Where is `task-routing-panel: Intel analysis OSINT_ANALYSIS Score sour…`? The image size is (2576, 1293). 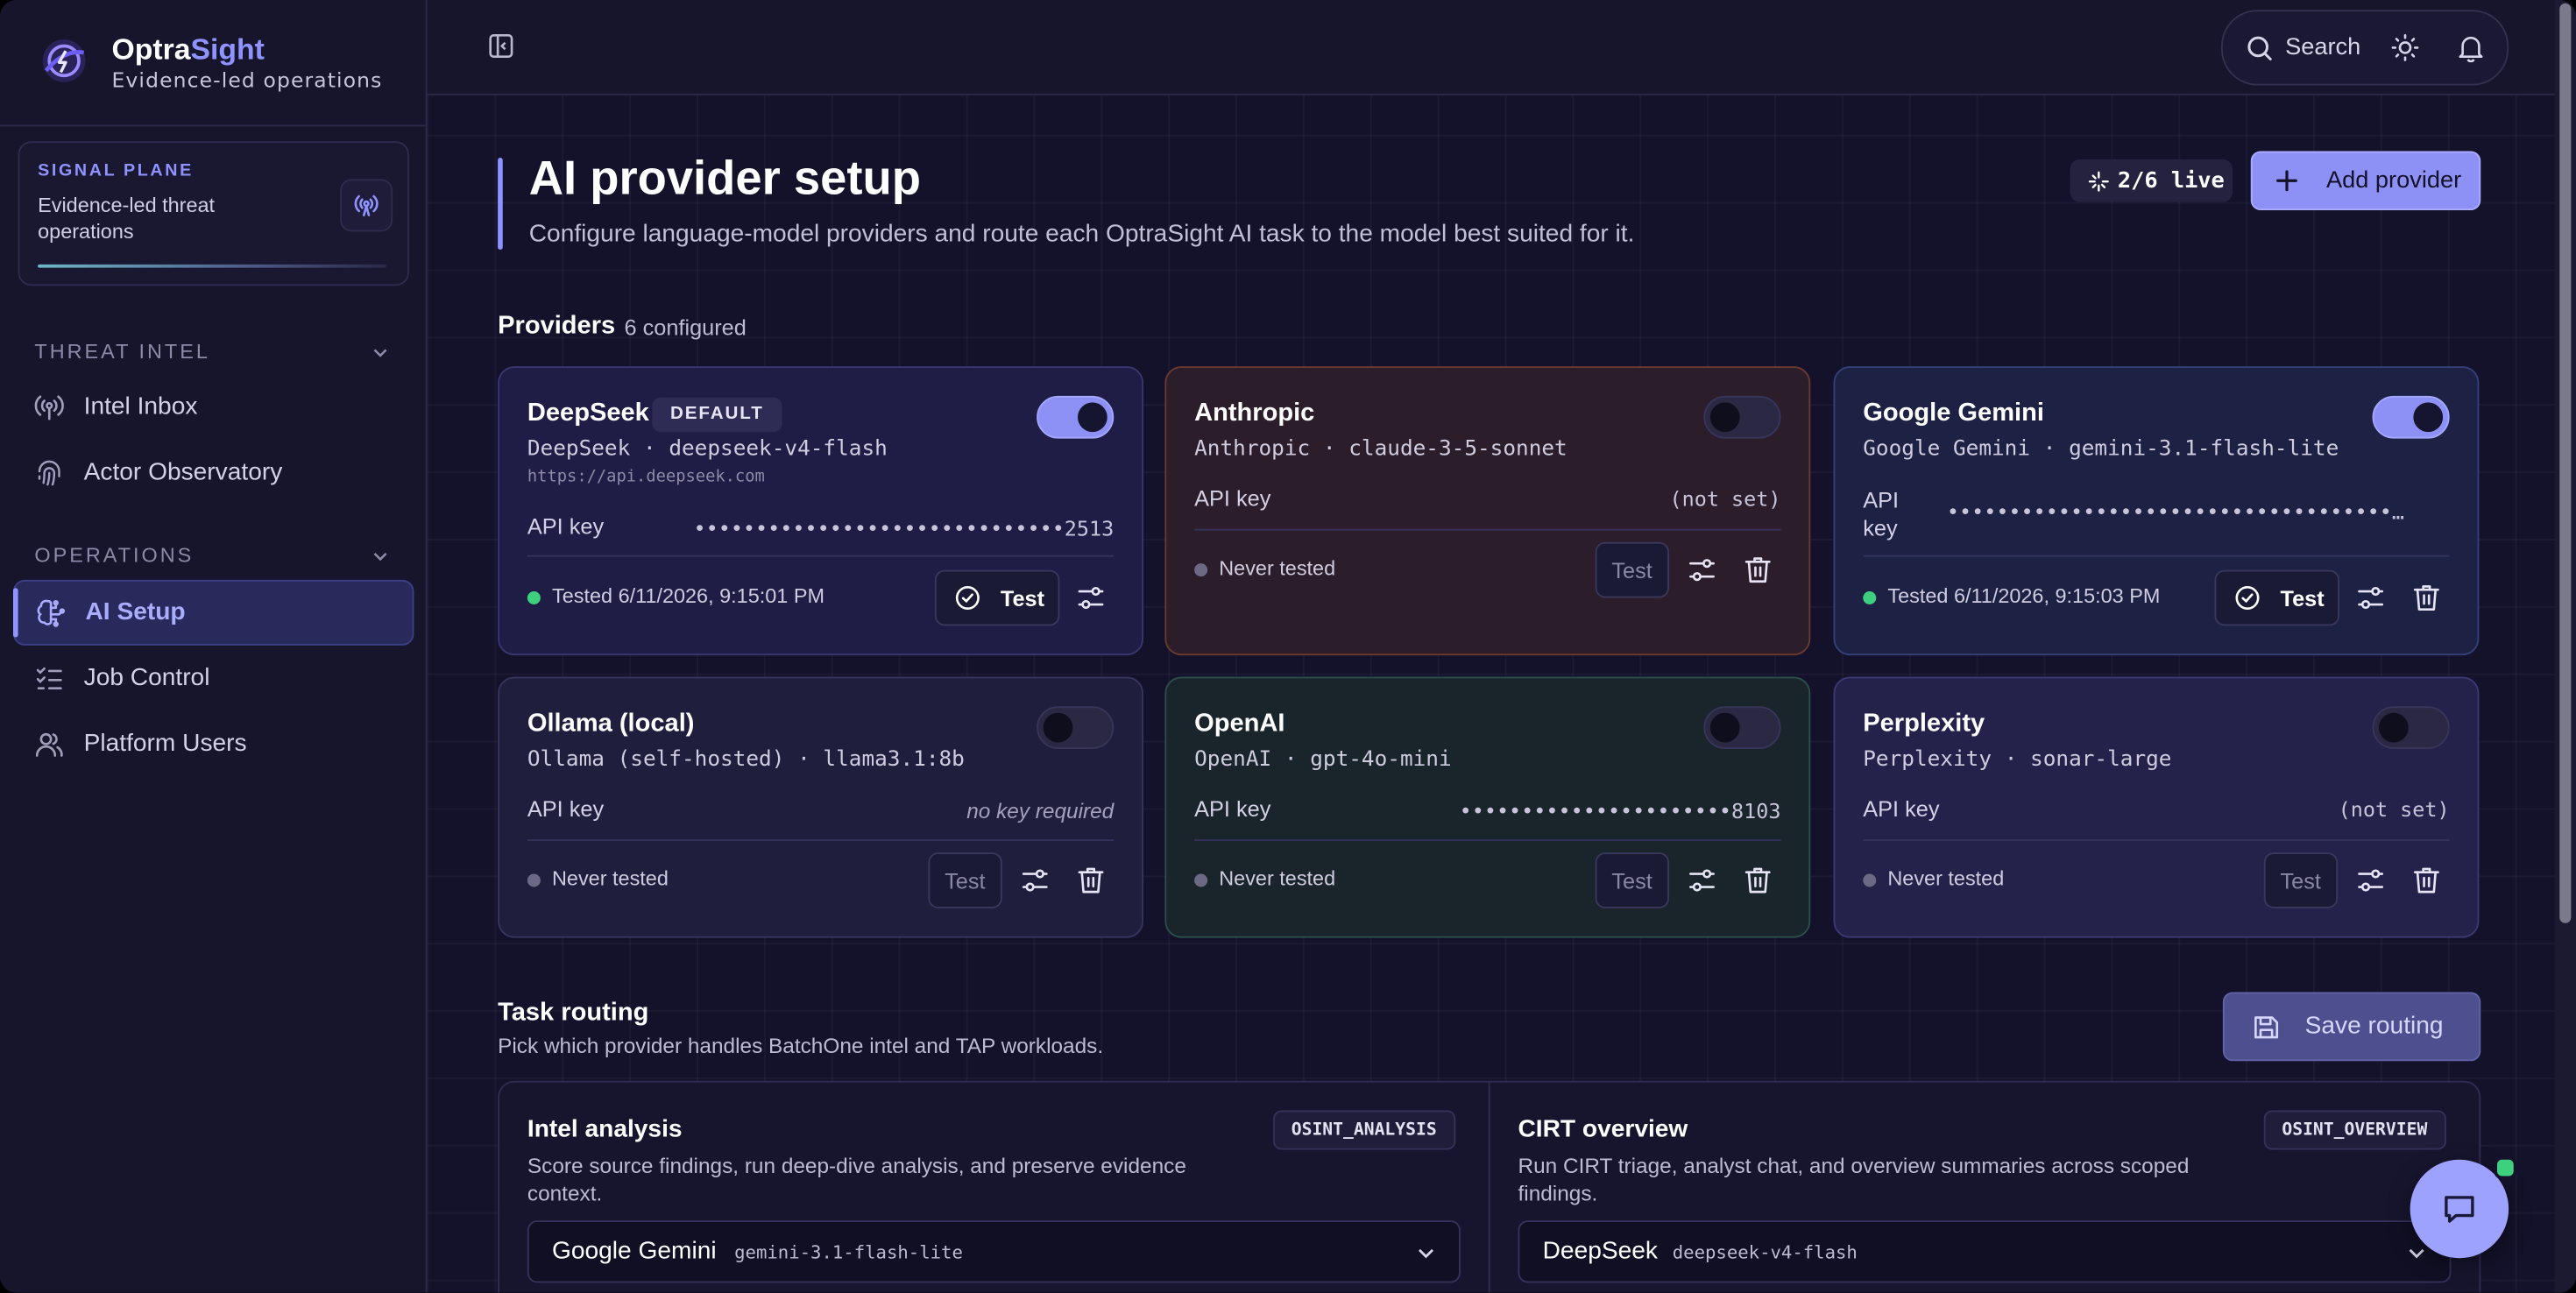
task-routing-panel: Intel analysis OSINT_ANALYSIS Score sour… is located at coordinates (1489, 1186).